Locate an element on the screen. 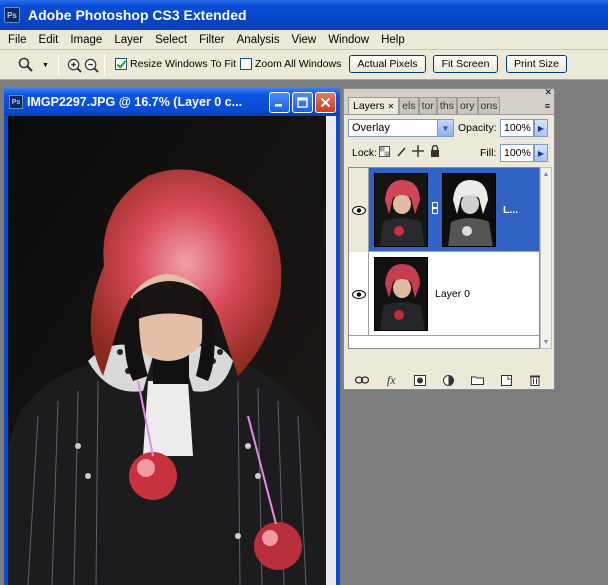 The image size is (608, 585). zoom-all-label: Zoom All Windows is located at coordinates (298, 64).